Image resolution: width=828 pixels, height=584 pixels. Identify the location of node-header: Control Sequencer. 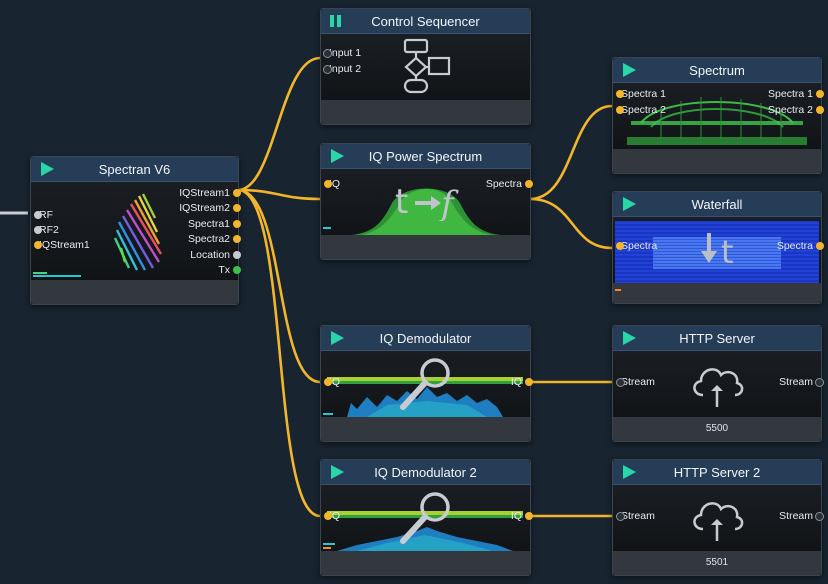
(425, 21).